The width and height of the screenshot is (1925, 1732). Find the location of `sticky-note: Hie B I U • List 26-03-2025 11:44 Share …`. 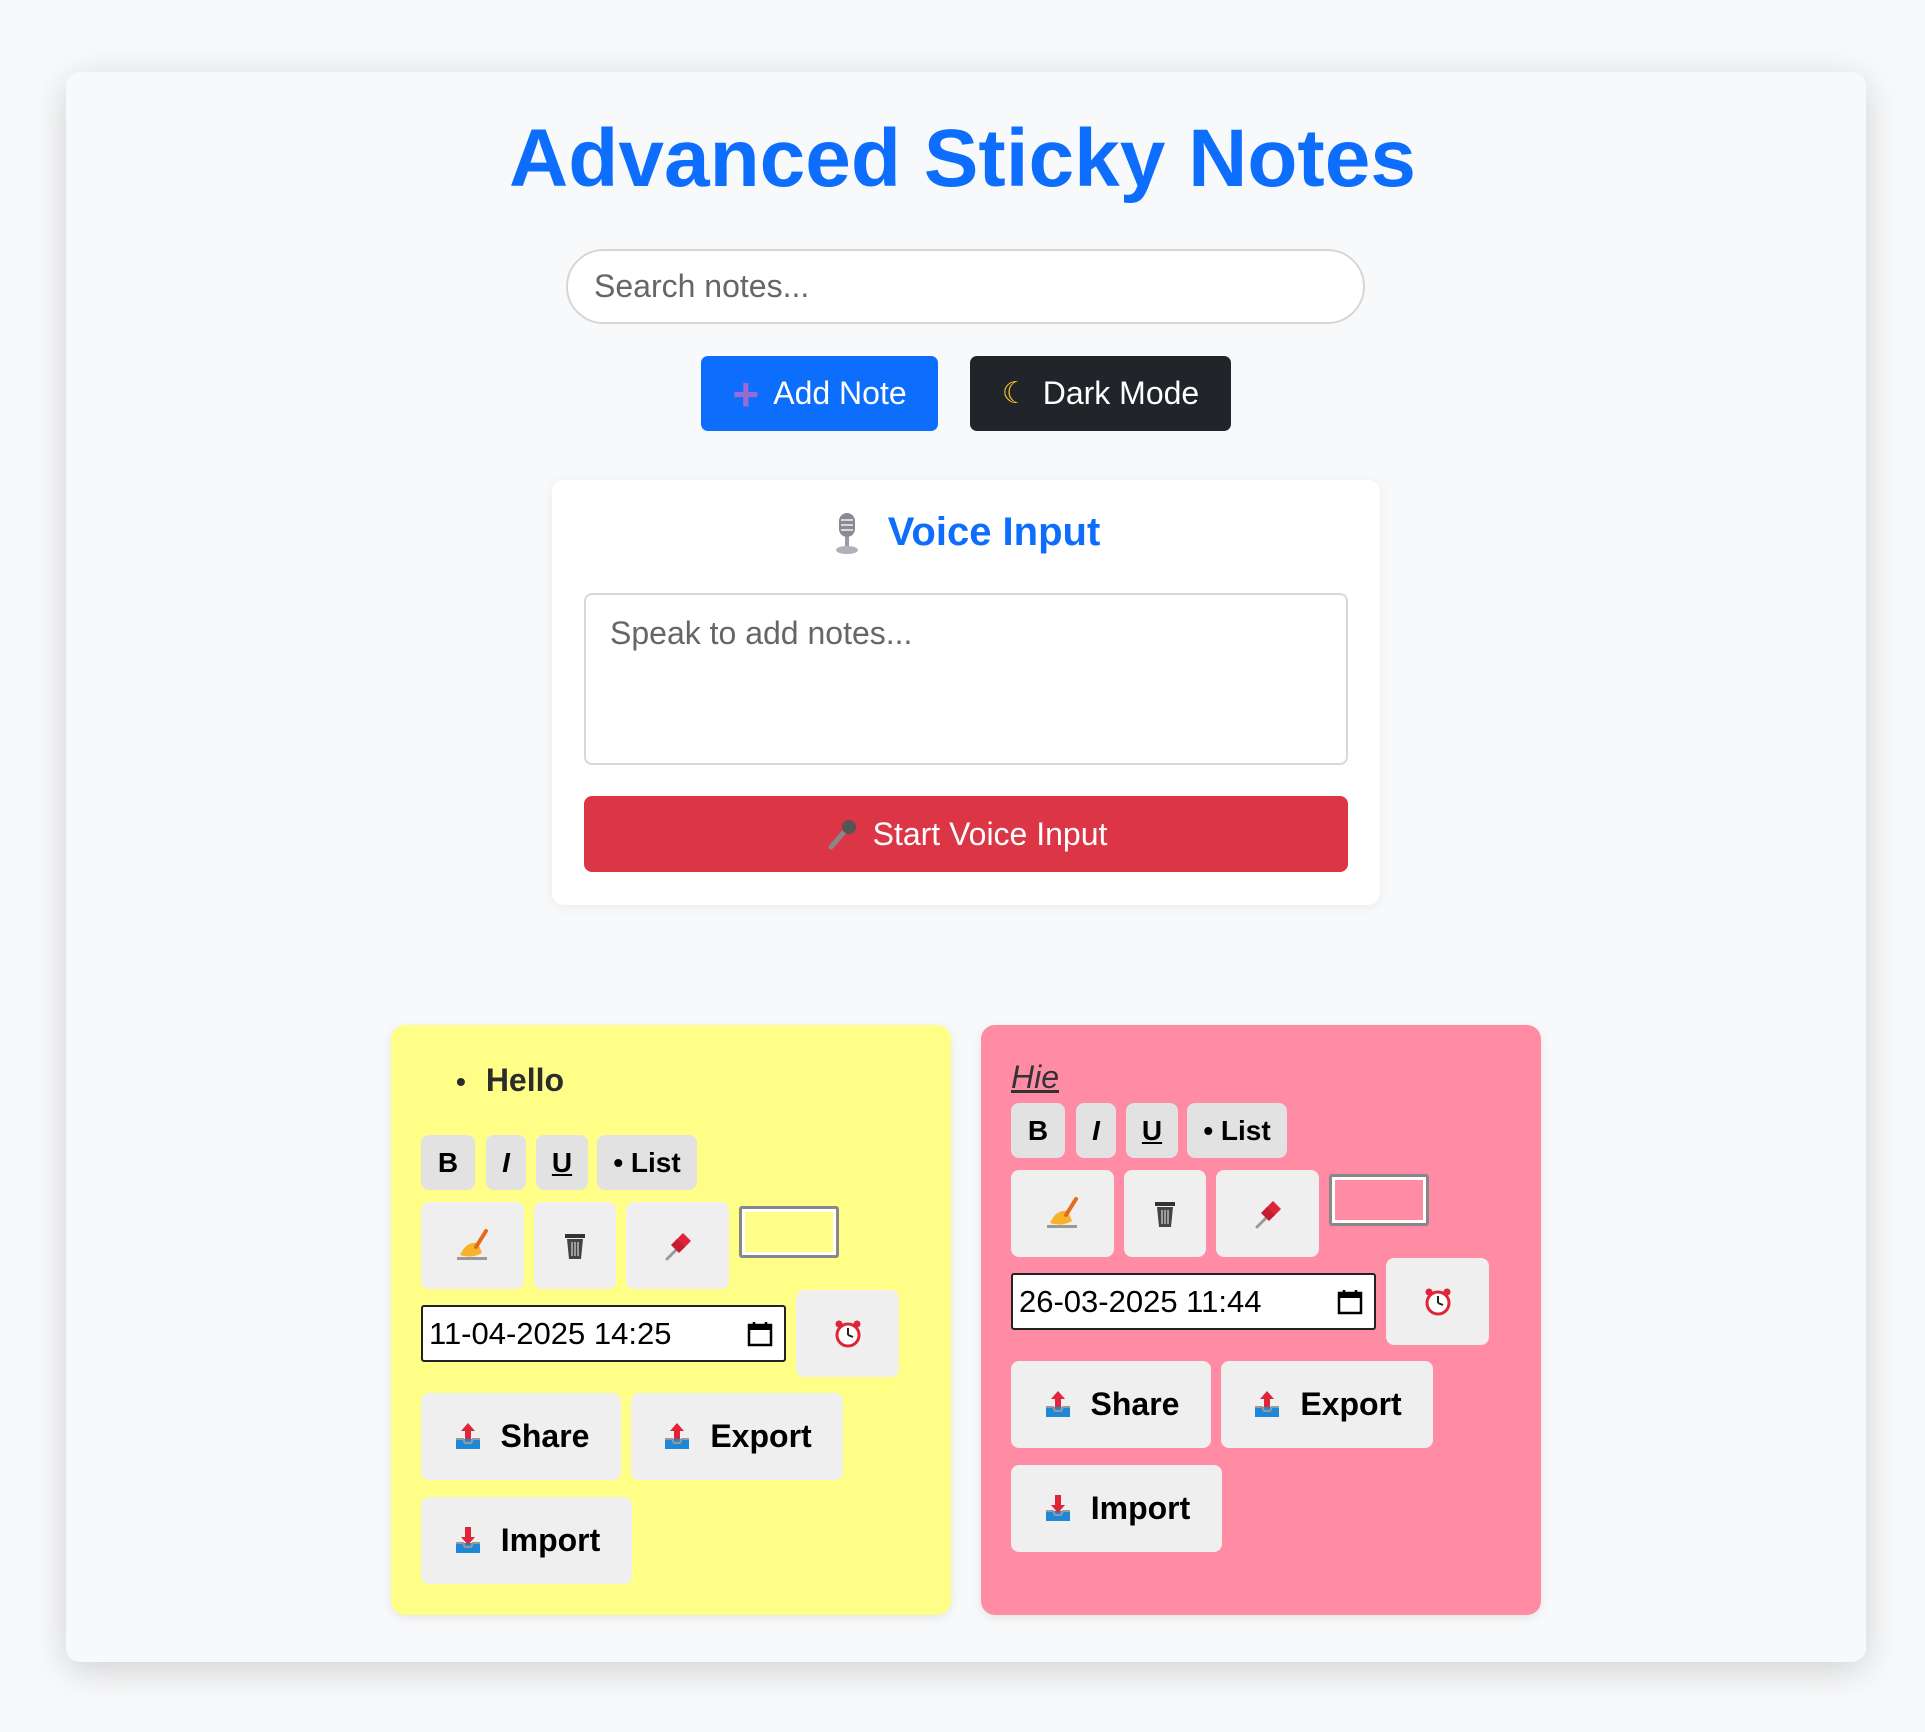

sticky-note: Hie B I U • List 26-03-2025 11:44 Share … is located at coordinates (1261, 1320).